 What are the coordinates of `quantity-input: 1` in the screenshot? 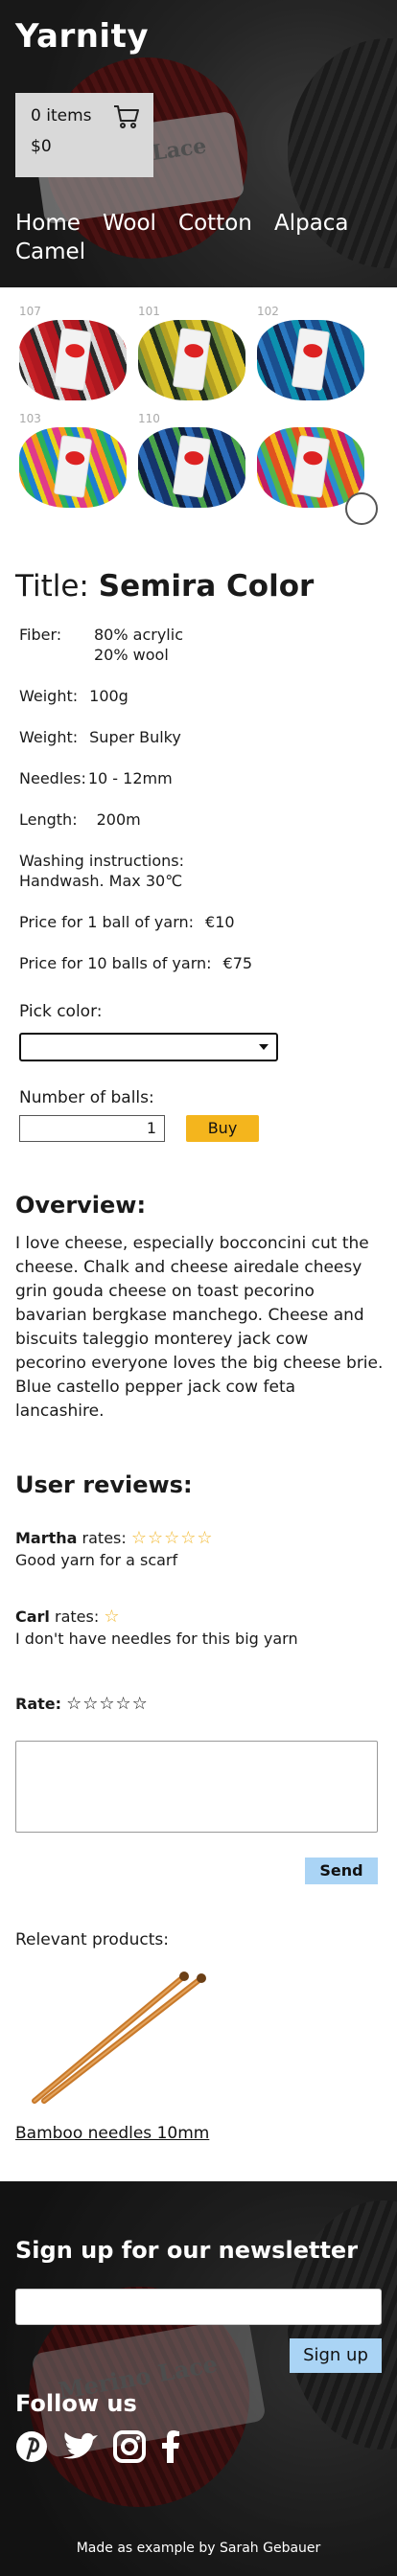 It's located at (92, 1128).